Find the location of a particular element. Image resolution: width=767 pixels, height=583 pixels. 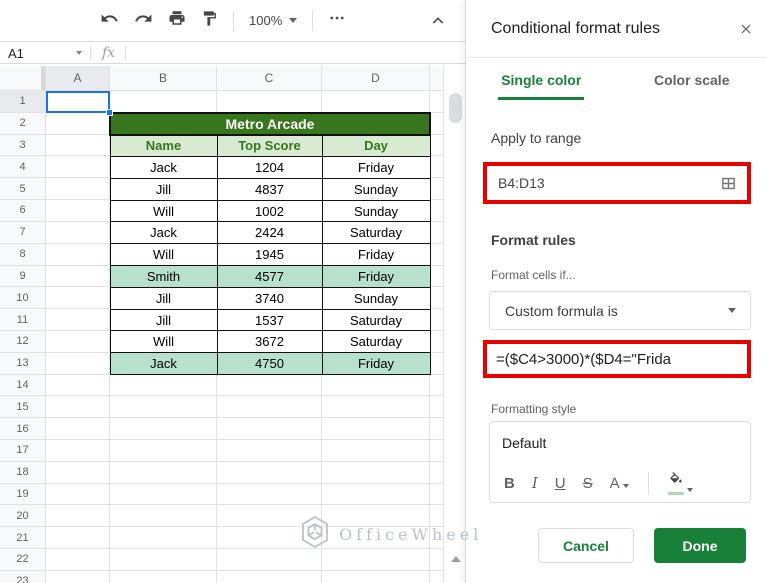

print-button is located at coordinates (177, 20).